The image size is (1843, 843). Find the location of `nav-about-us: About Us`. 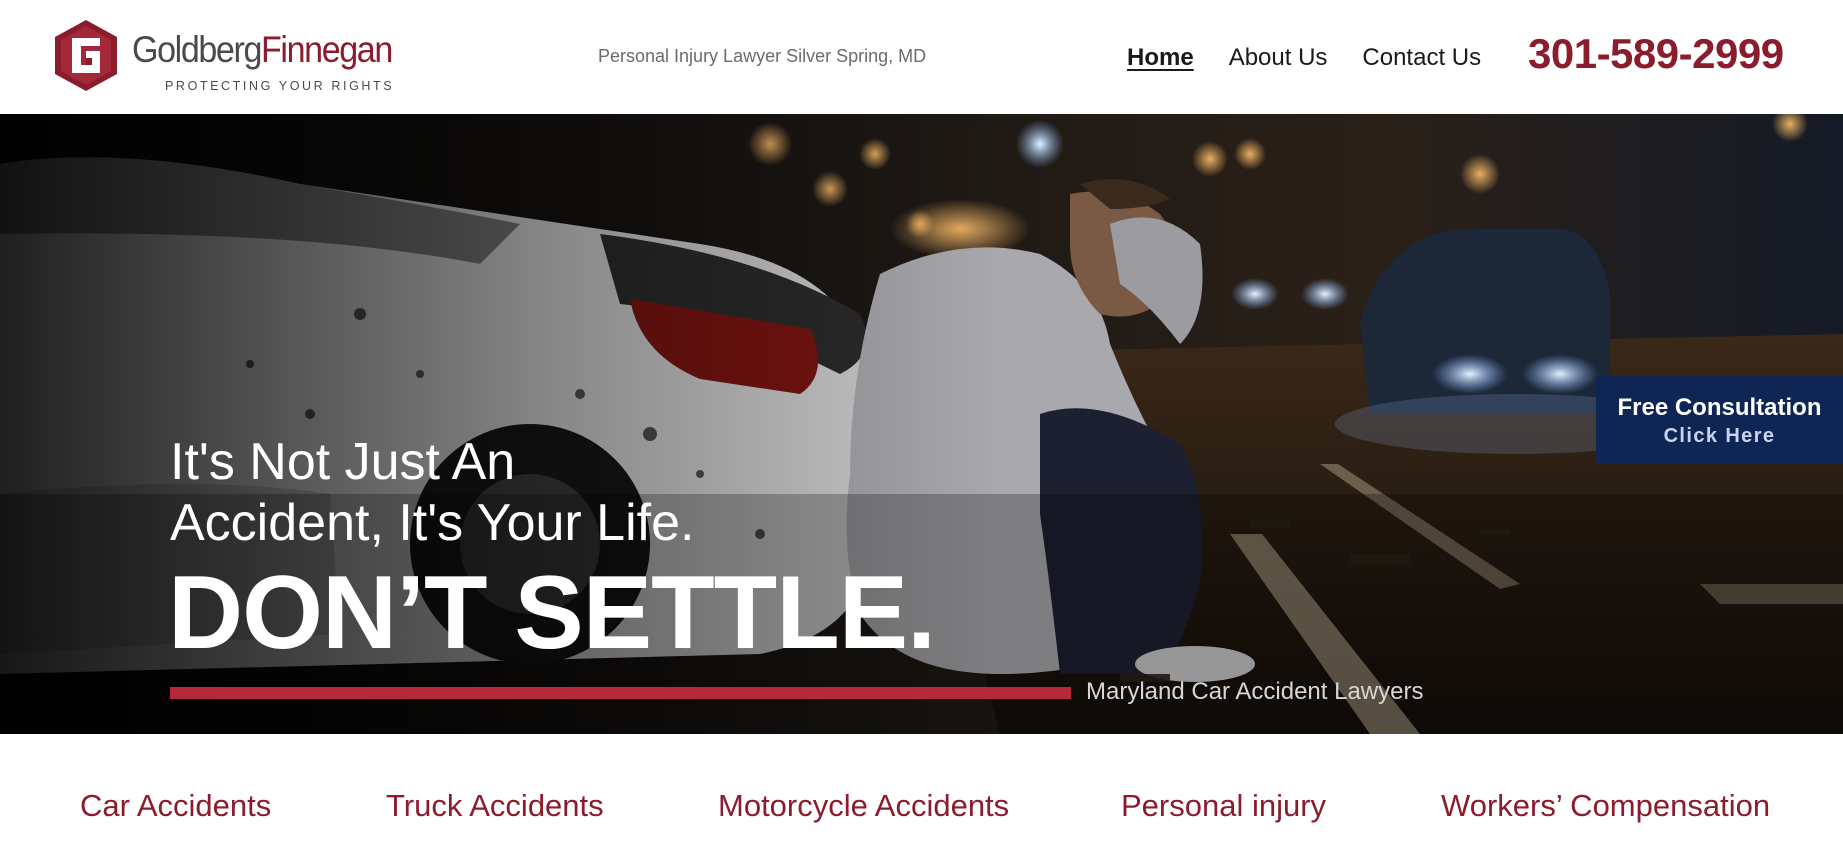

nav-about-us: About Us is located at coordinates (1278, 58).